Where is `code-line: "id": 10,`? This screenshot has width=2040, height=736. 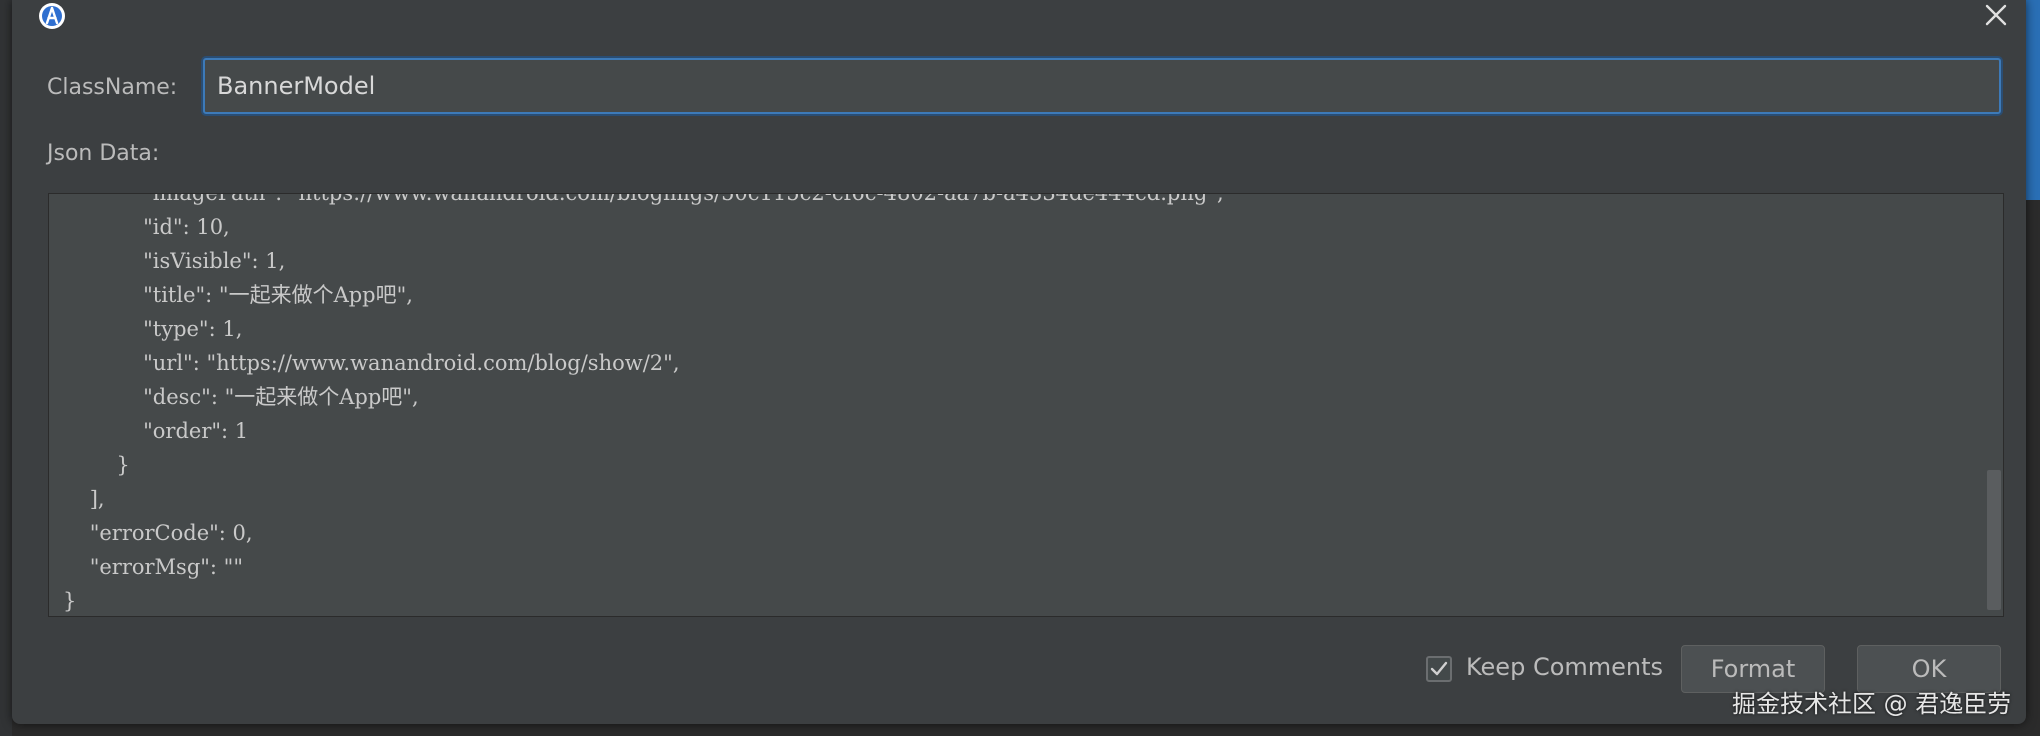
code-line: "id": 10, is located at coordinates (146, 227).